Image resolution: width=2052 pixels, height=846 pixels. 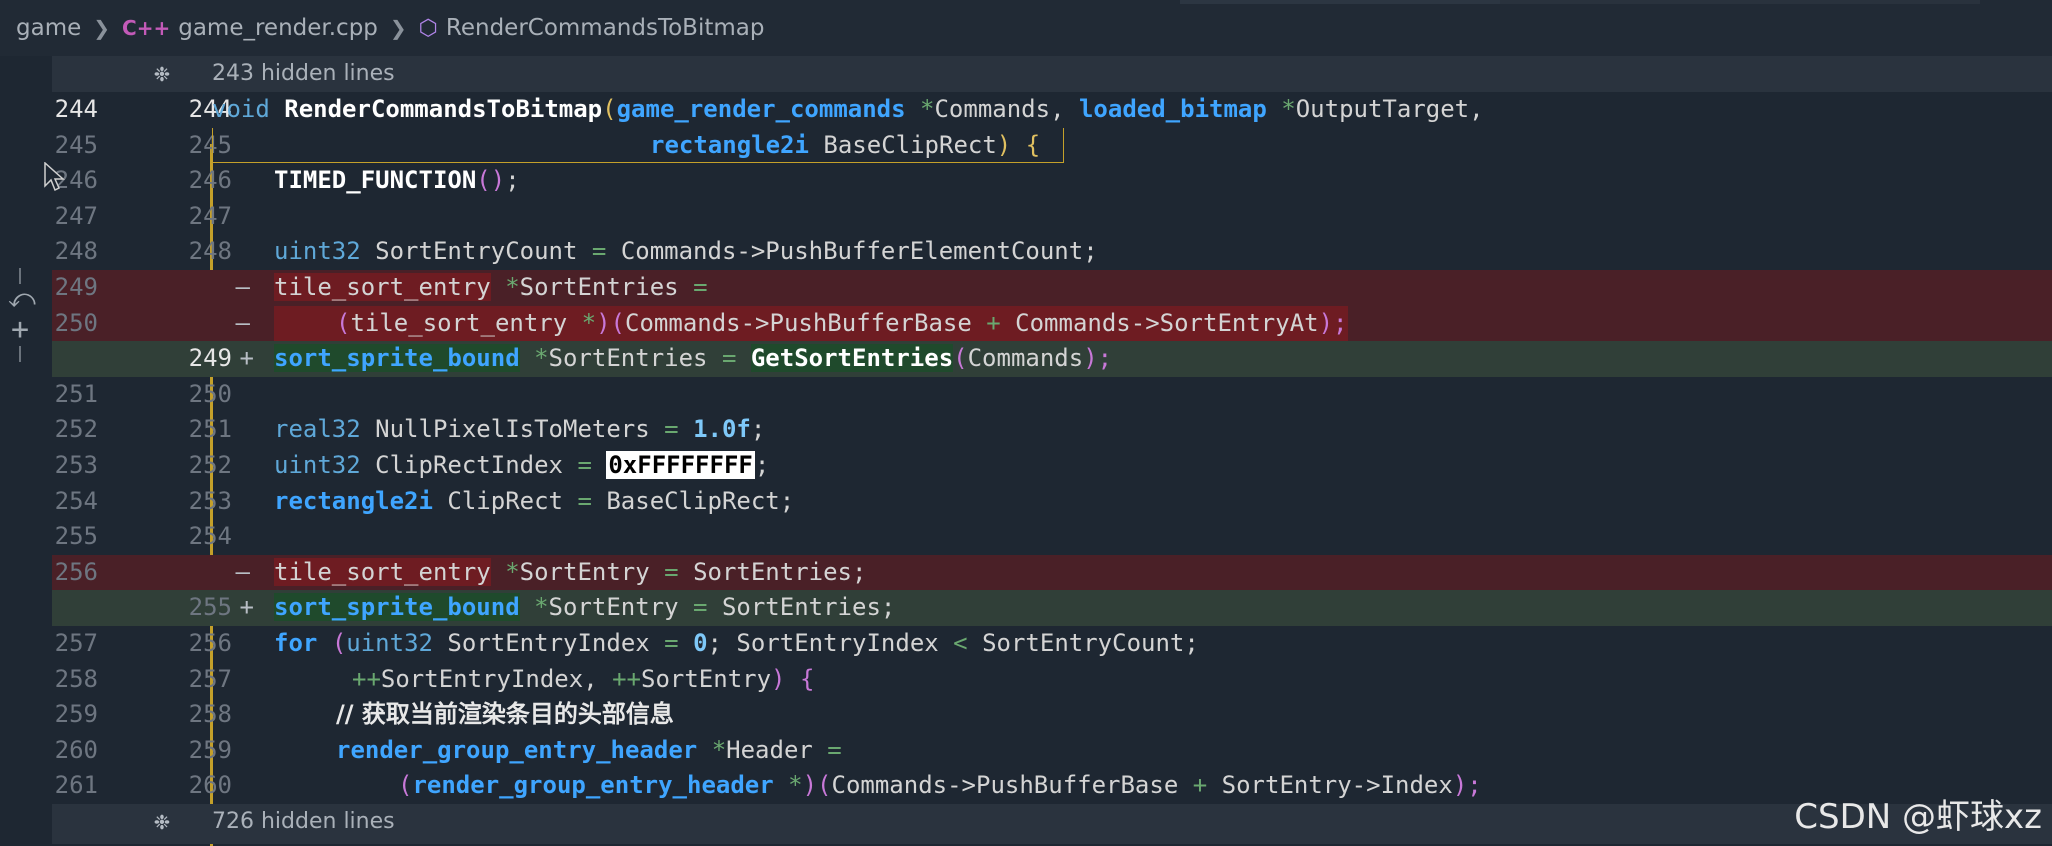 What do you see at coordinates (76, 536) in the screenshot?
I see `old-line-number: 255` at bounding box center [76, 536].